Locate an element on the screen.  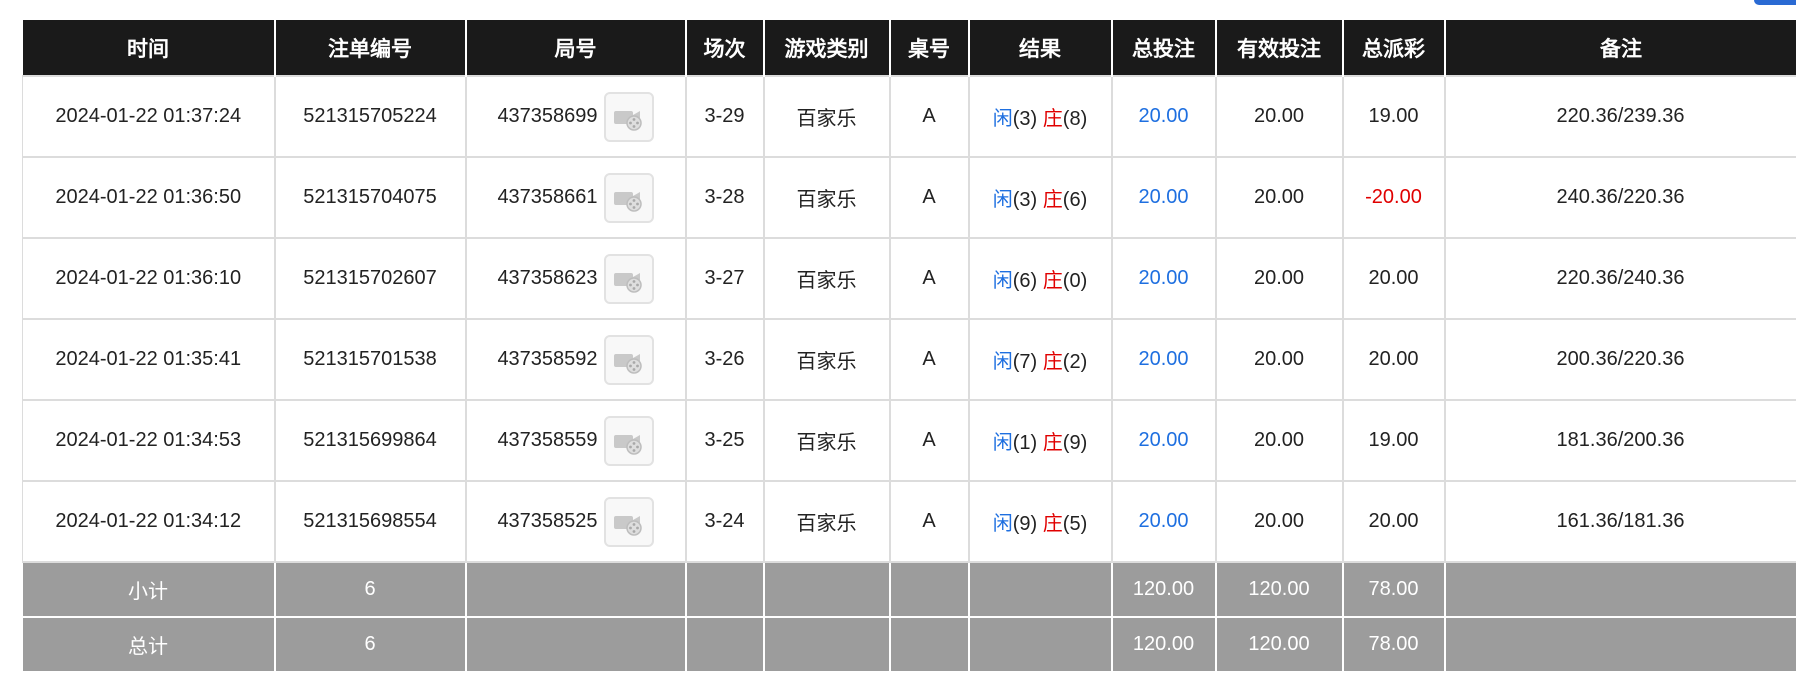
cell-round-id: 437358699 is located at coordinates (547, 116).